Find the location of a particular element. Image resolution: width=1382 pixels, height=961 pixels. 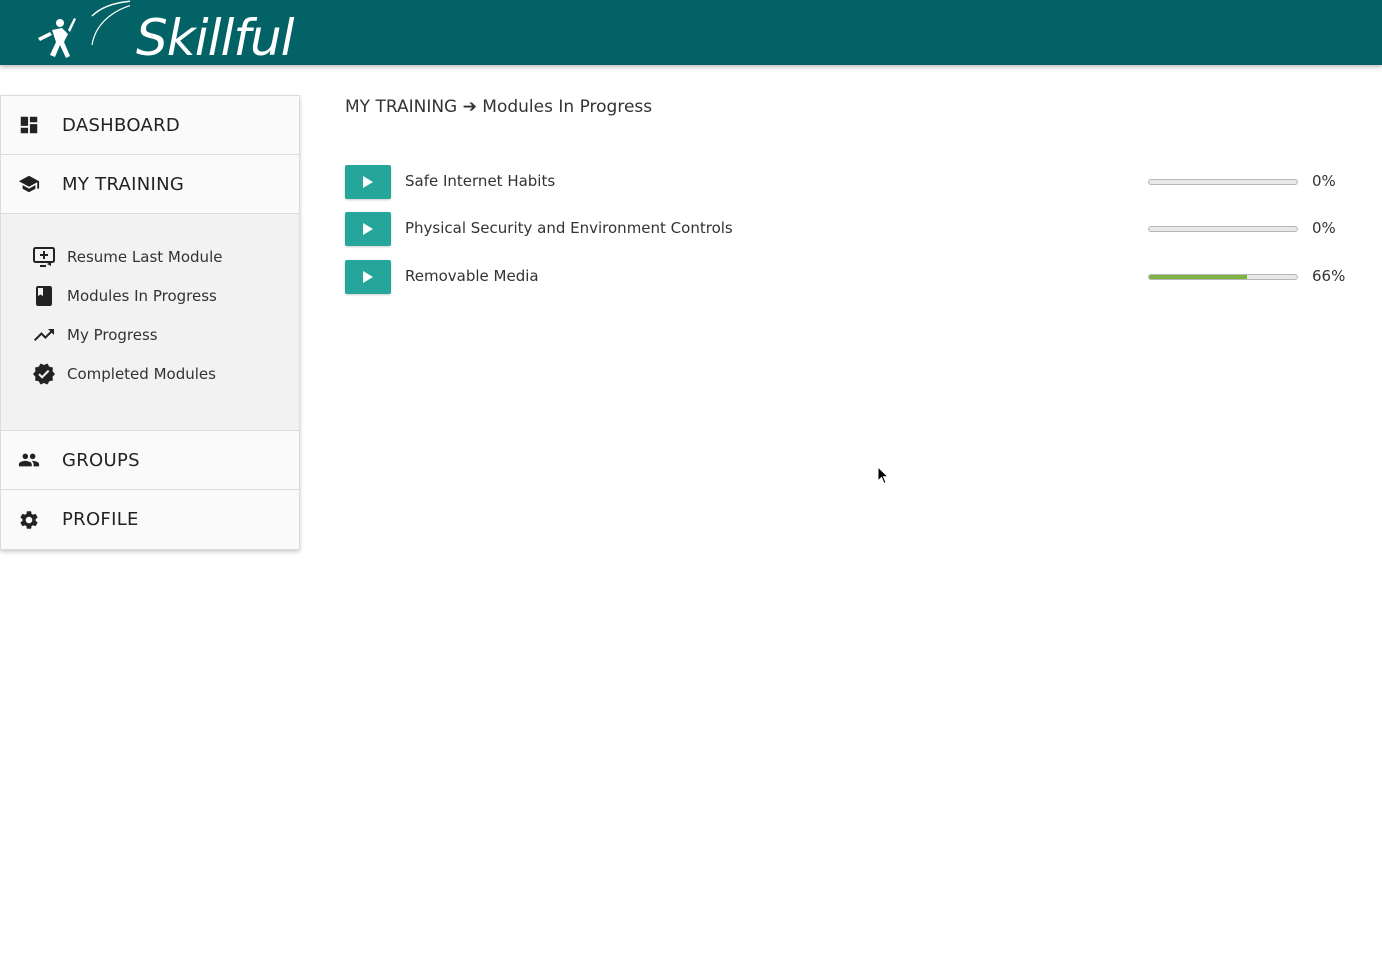

sidebar-item-my-training: MY TRAINING is located at coordinates (150, 184).